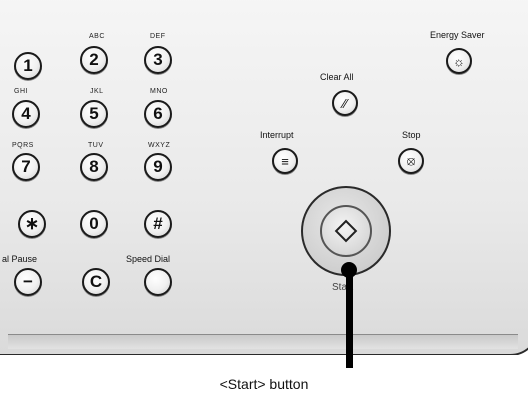  I want to click on key-5-button: 5, so click(94, 114).